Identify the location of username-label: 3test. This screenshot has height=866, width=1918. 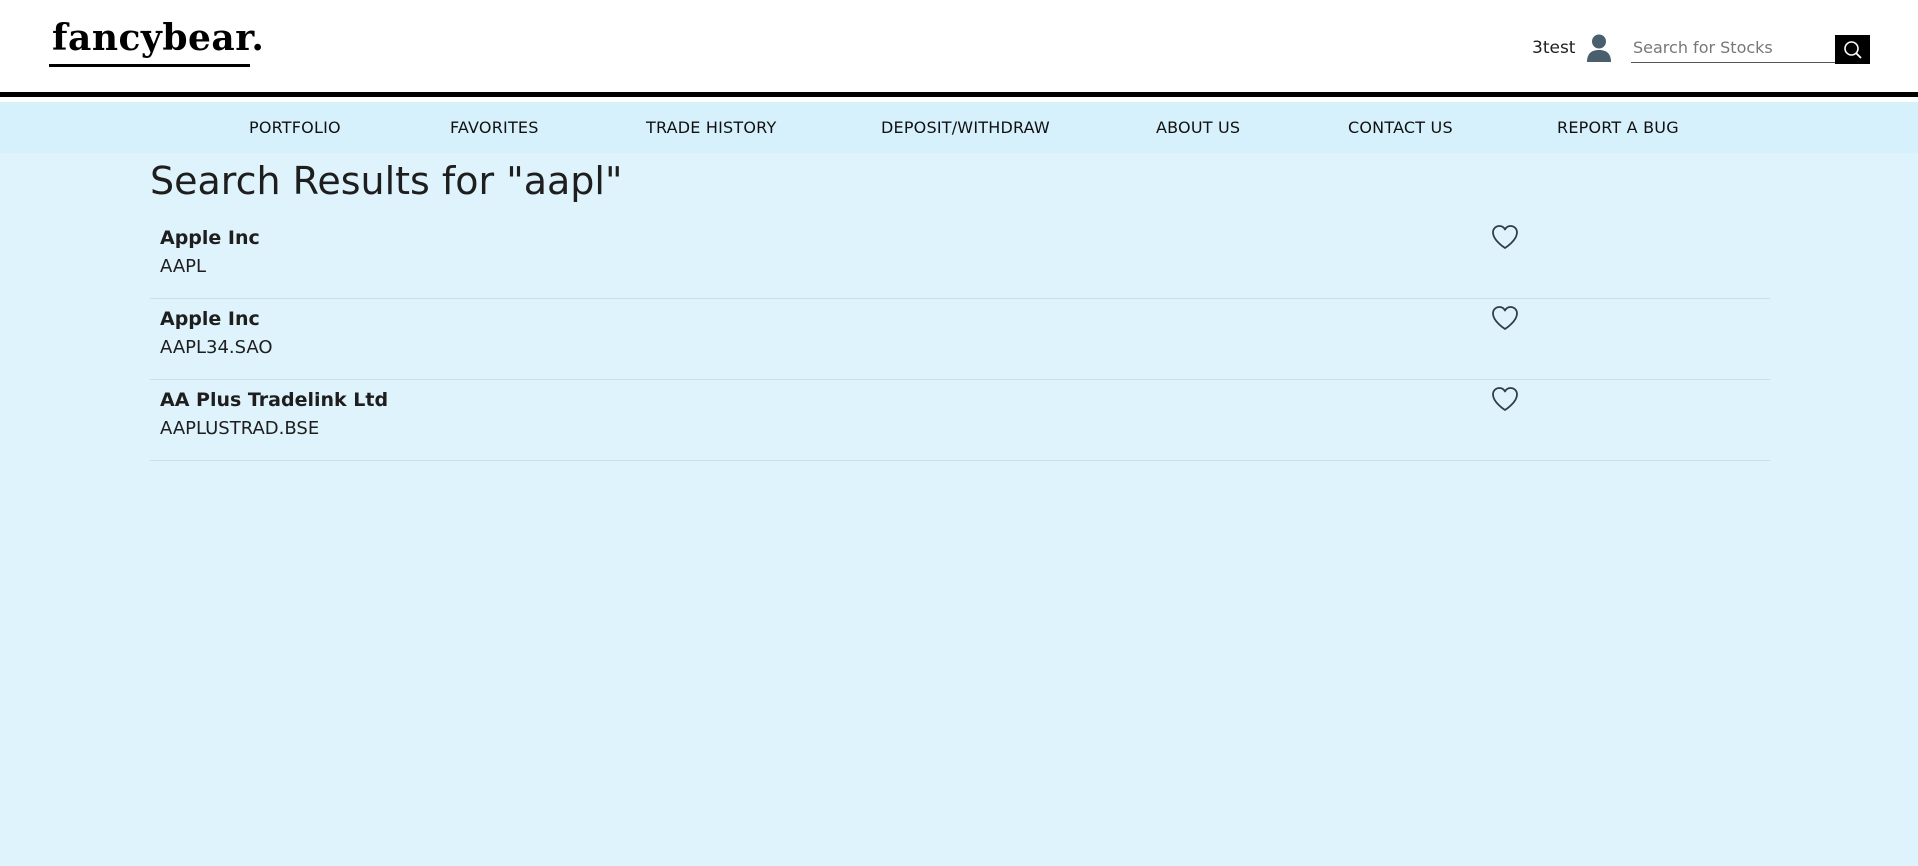
(1553, 48).